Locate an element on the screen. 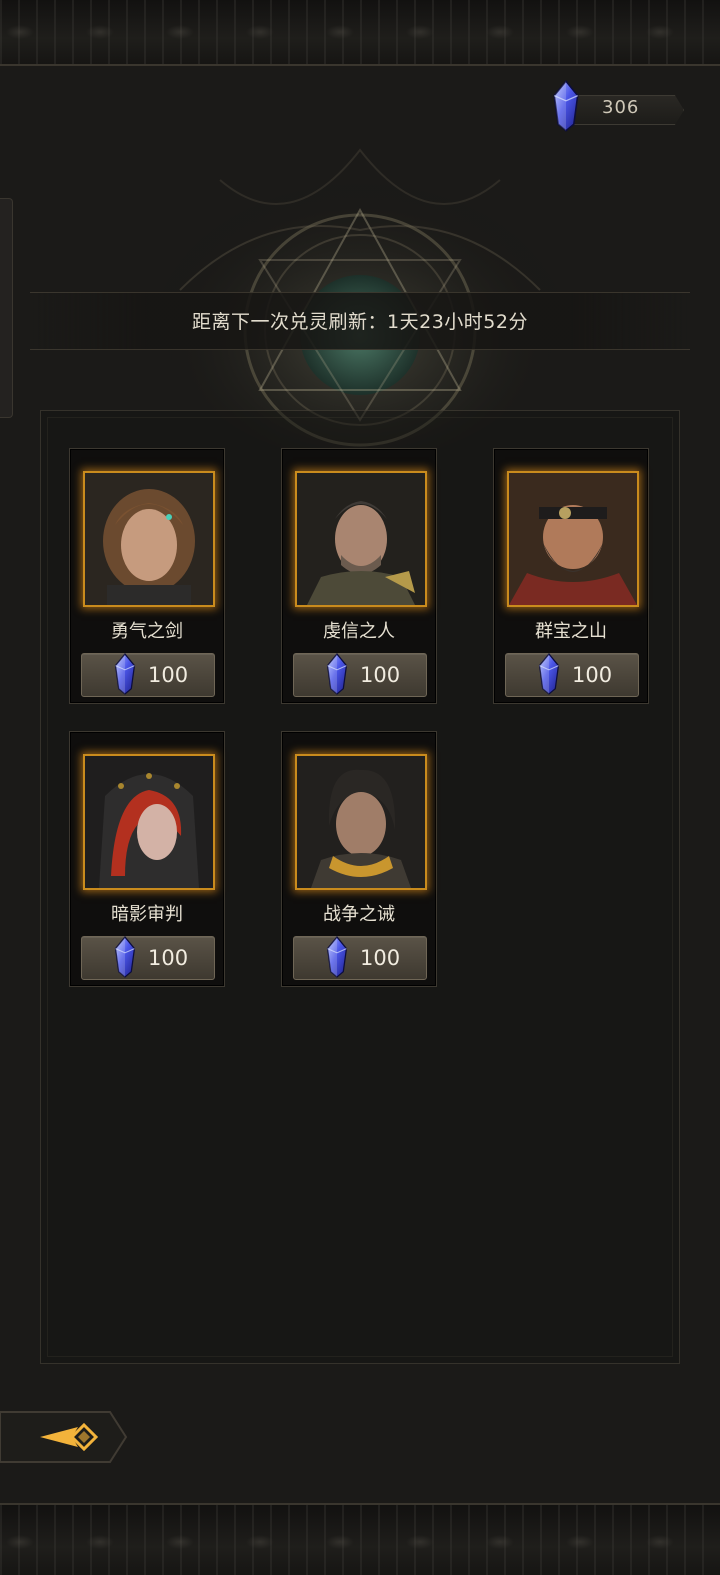  hero-name: 暗影审判 is located at coordinates (147, 914).